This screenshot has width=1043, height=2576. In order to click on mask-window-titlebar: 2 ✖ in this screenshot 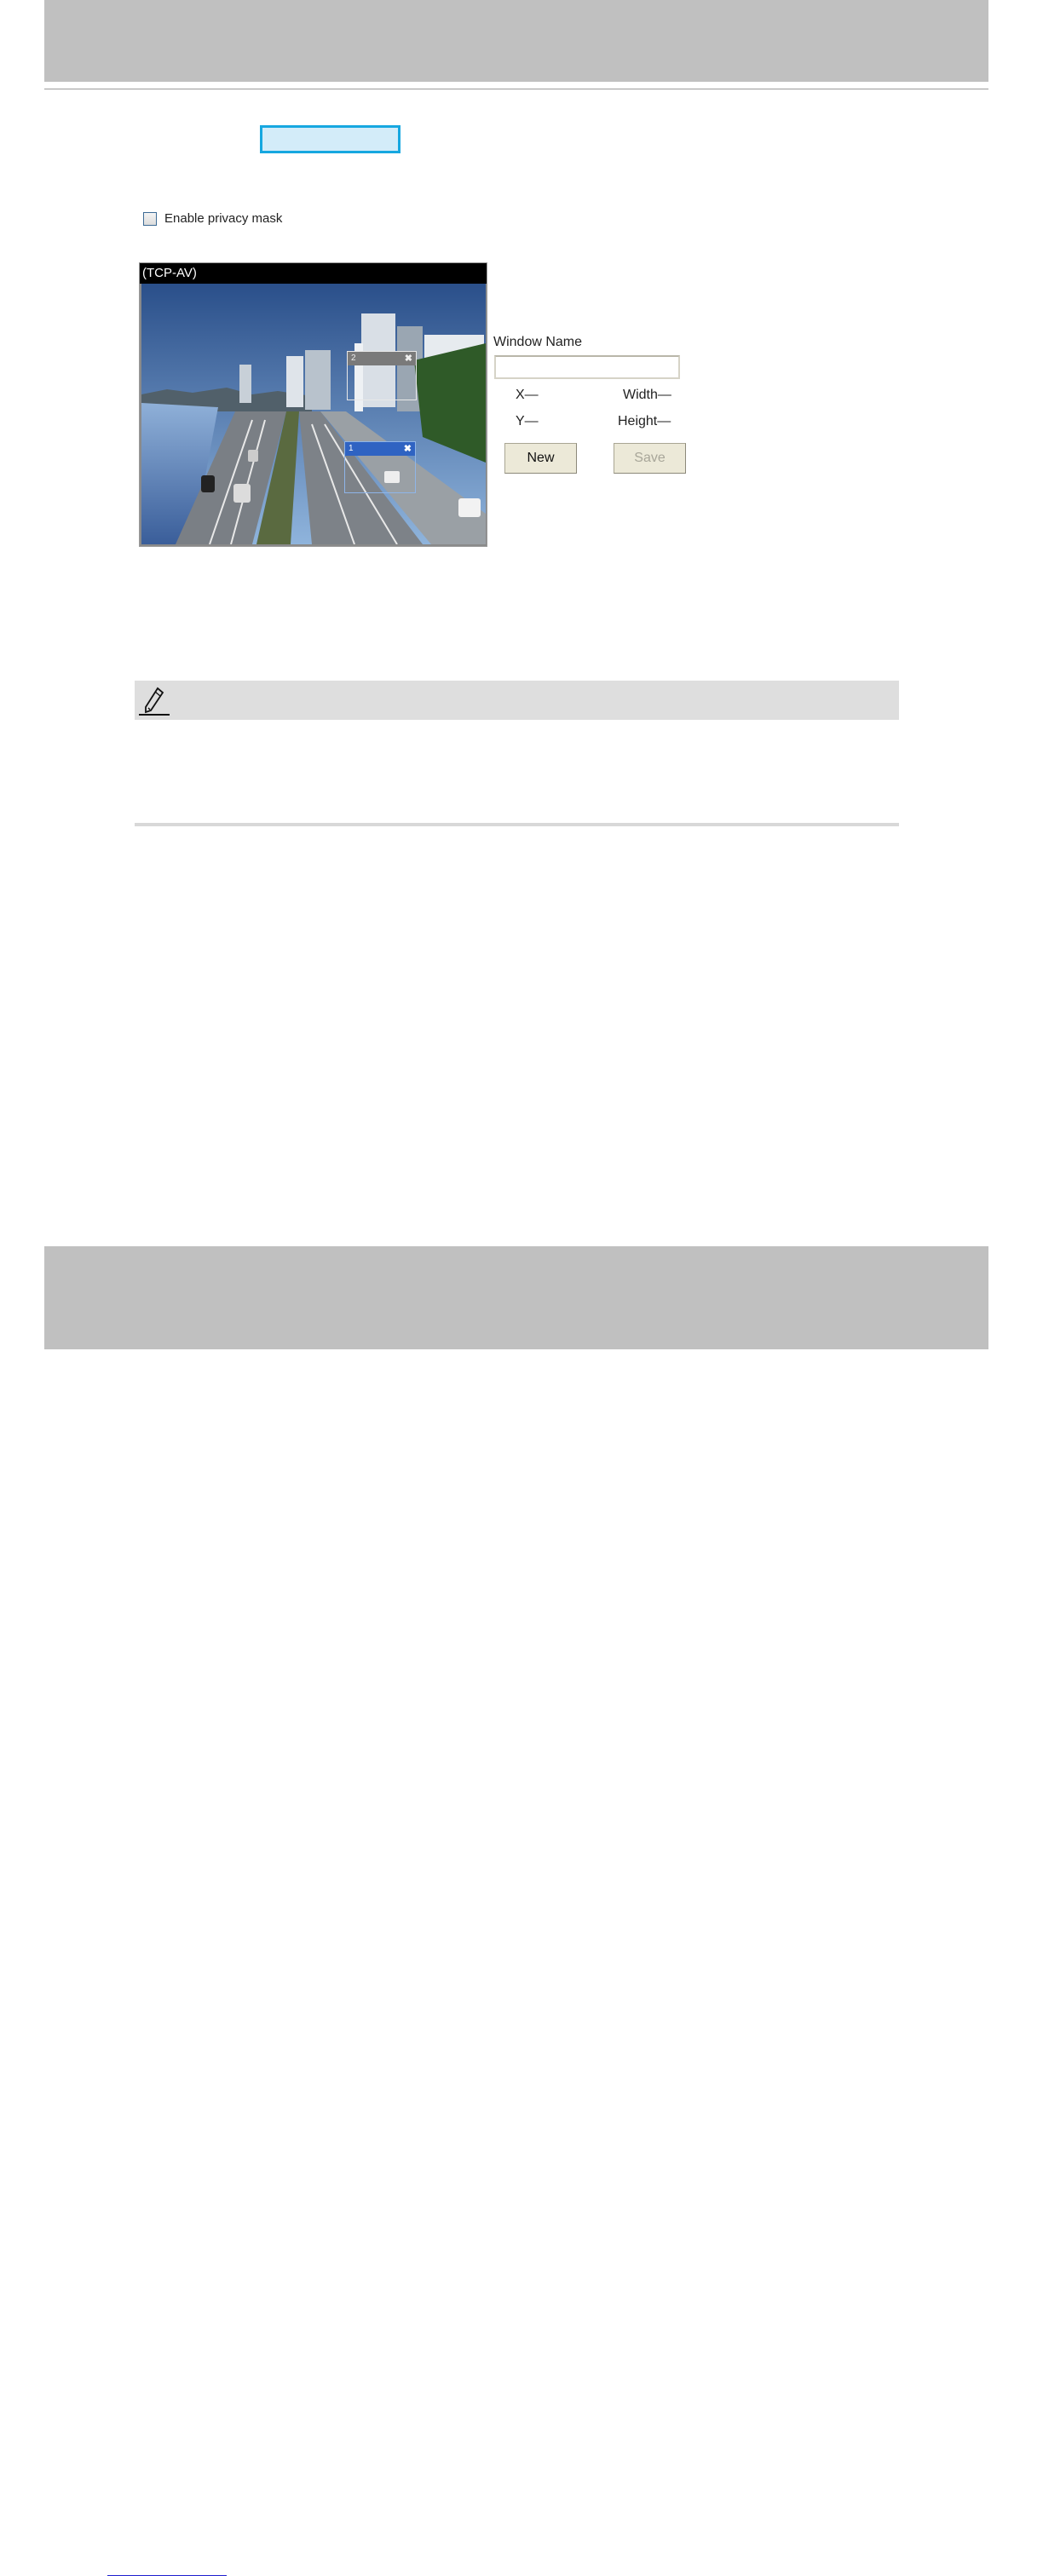, I will do `click(382, 359)`.